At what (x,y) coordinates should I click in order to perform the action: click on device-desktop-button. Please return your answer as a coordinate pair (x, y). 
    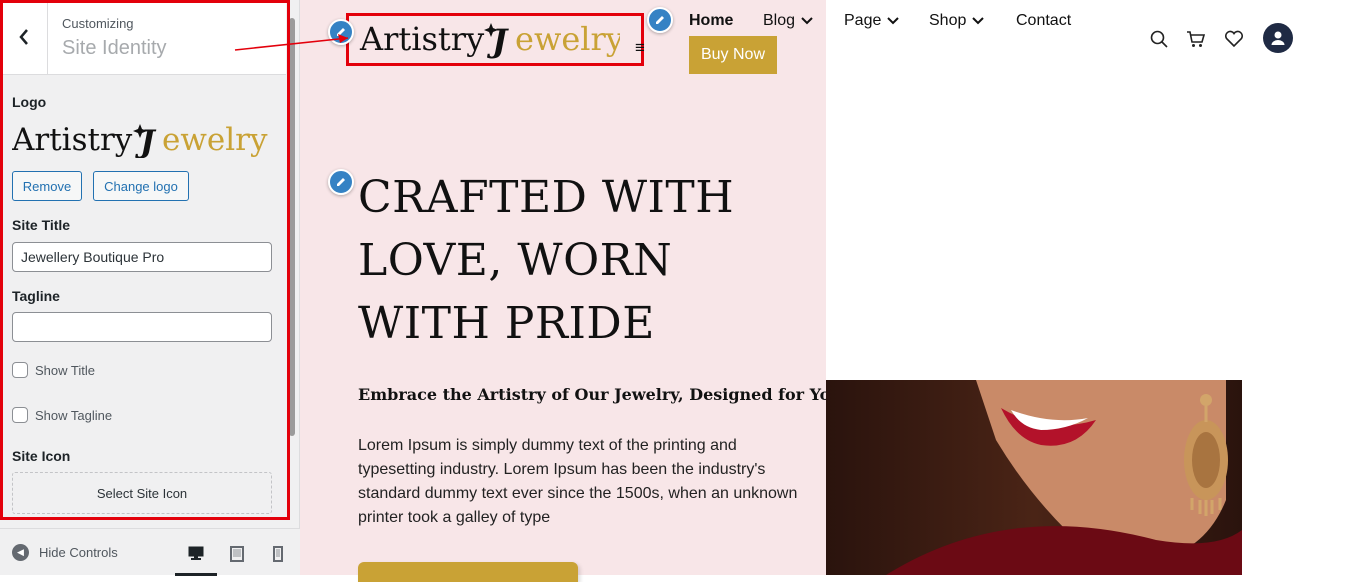
    Looking at the image, I should click on (196, 558).